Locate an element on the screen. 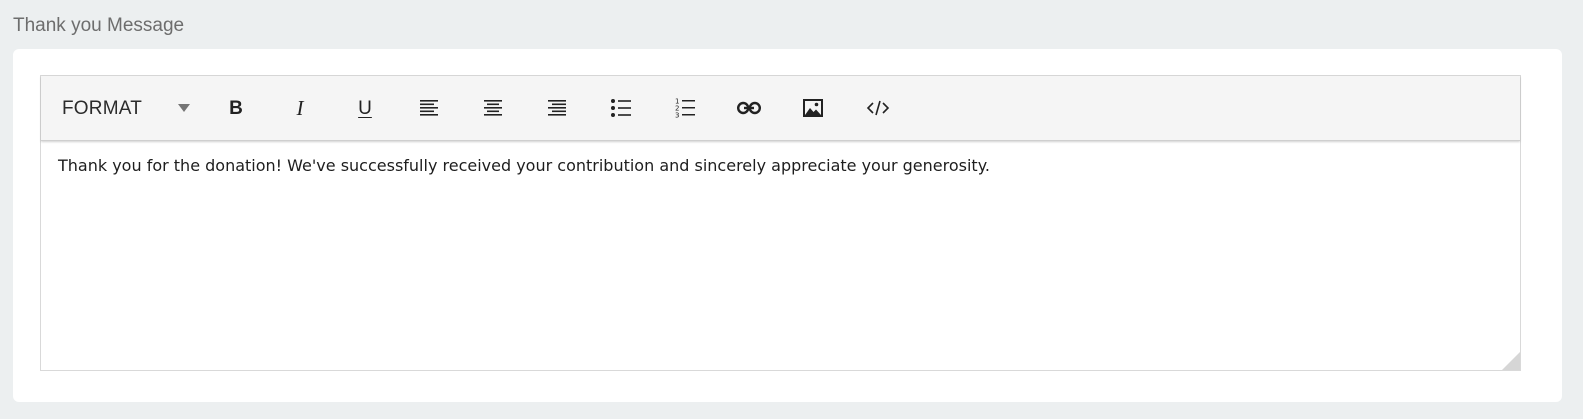  align-right-button is located at coordinates (557, 108).